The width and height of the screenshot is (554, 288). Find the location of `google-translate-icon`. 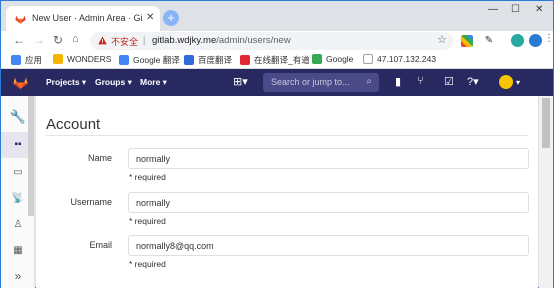

google-translate-icon is located at coordinates (124, 60).